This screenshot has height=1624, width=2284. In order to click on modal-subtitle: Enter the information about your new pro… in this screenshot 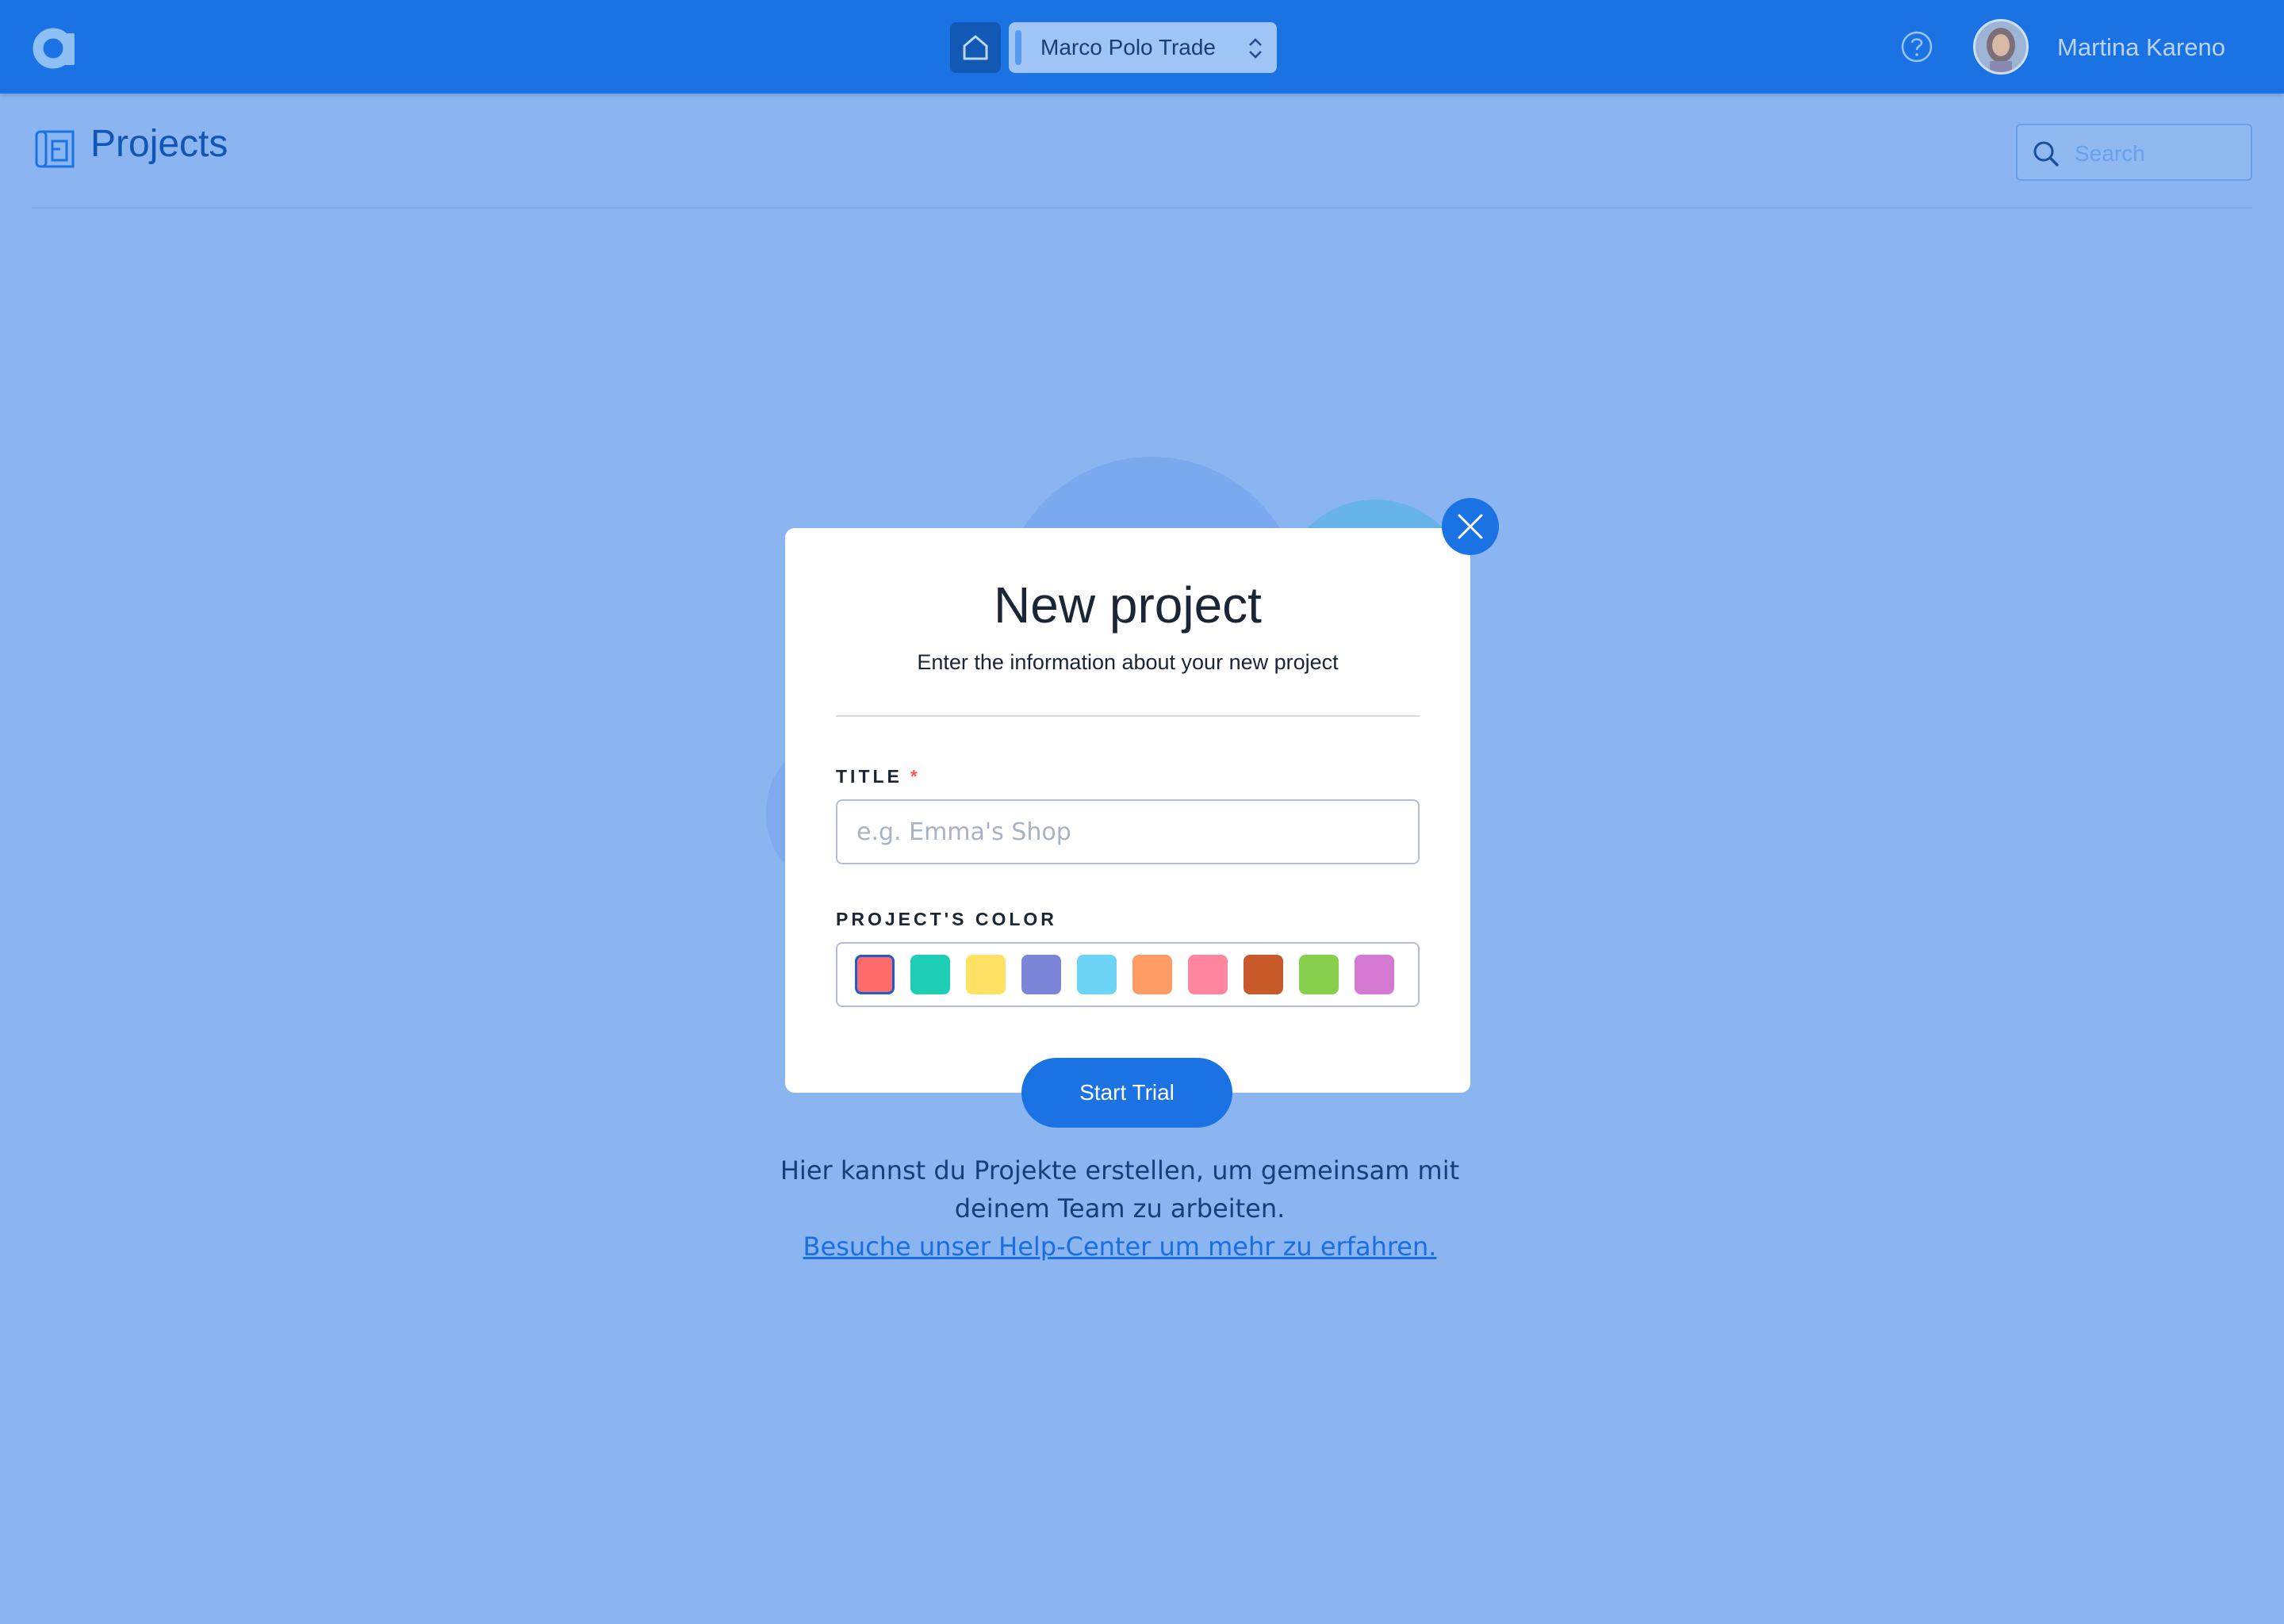, I will do `click(1128, 662)`.